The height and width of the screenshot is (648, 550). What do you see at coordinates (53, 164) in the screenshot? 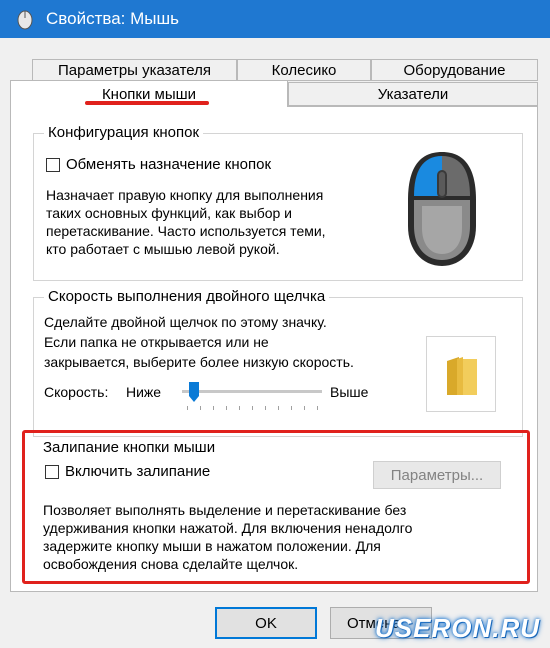
I see `swap-buttons-checkbox` at bounding box center [53, 164].